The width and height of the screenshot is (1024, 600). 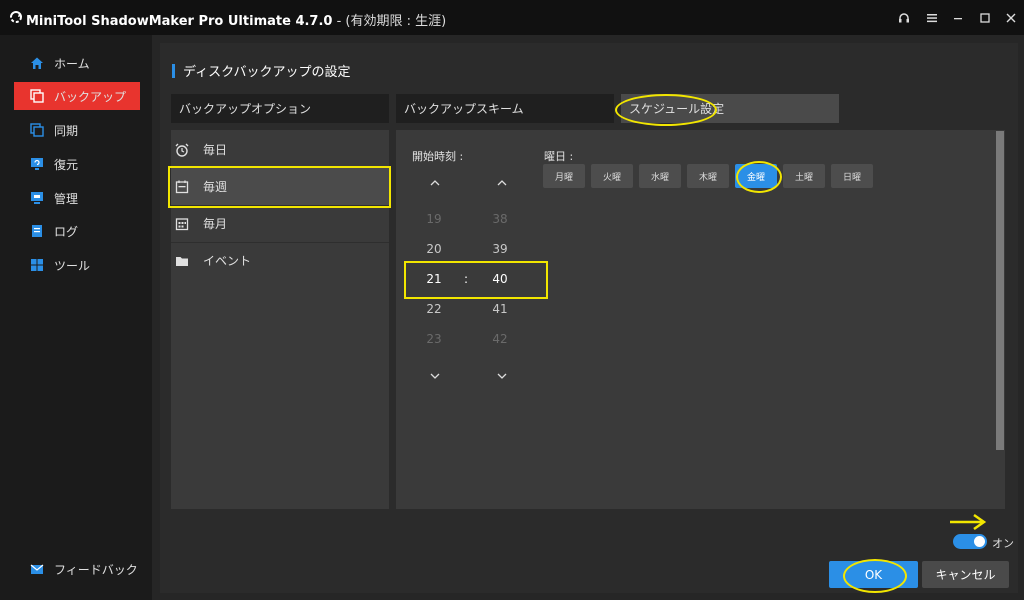 What do you see at coordinates (280, 319) in the screenshot?
I see `schedule-type-list: 毎日 毎週 毎月 イベント` at bounding box center [280, 319].